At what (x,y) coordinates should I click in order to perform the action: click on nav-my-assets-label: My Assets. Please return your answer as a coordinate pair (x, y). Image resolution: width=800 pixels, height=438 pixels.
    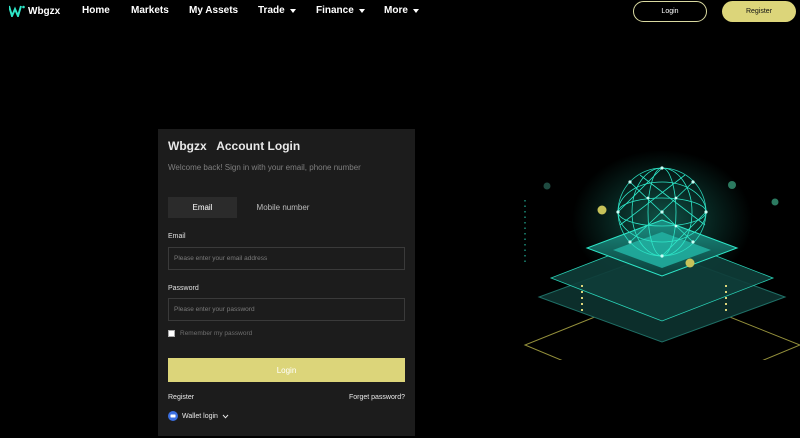
    Looking at the image, I should click on (214, 10).